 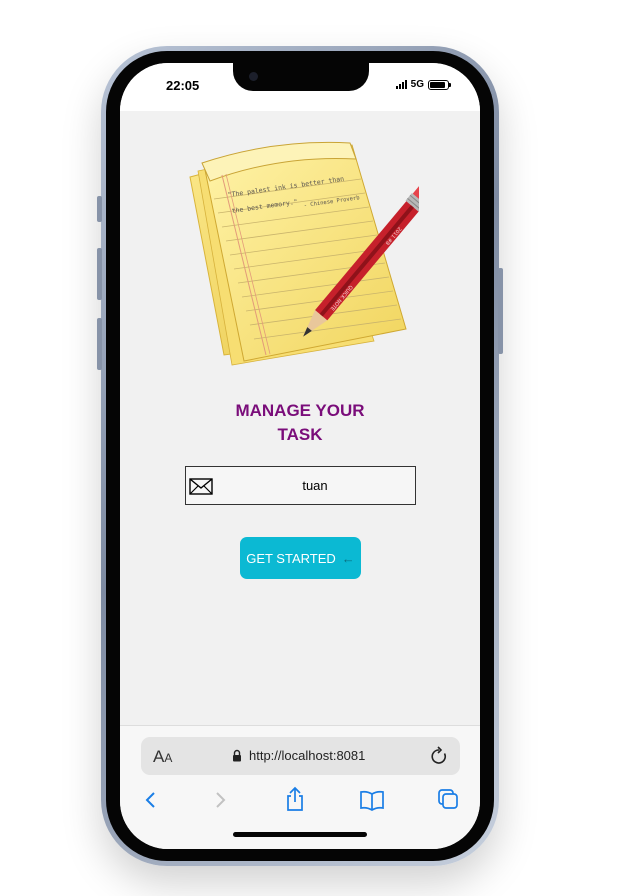 I want to click on arrow-left-icon: ←, so click(x=348, y=558).